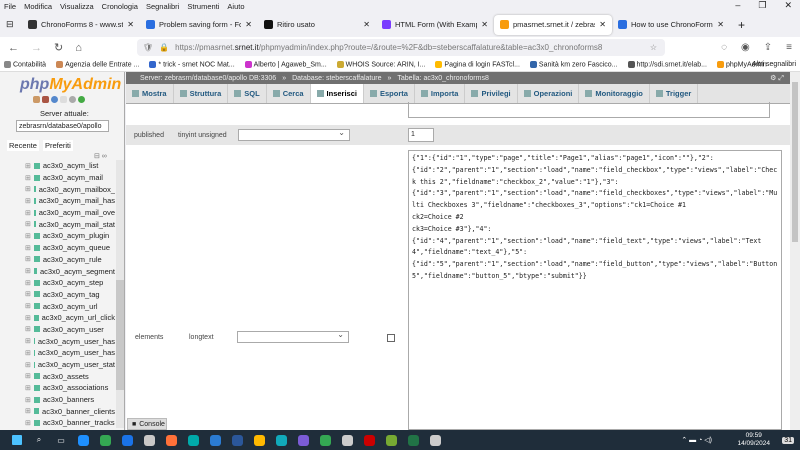  What do you see at coordinates (70, 224) in the screenshot?
I see `sidebar-table-item: ⊞ ac3x0_acym_mail_stat` at bounding box center [70, 224].